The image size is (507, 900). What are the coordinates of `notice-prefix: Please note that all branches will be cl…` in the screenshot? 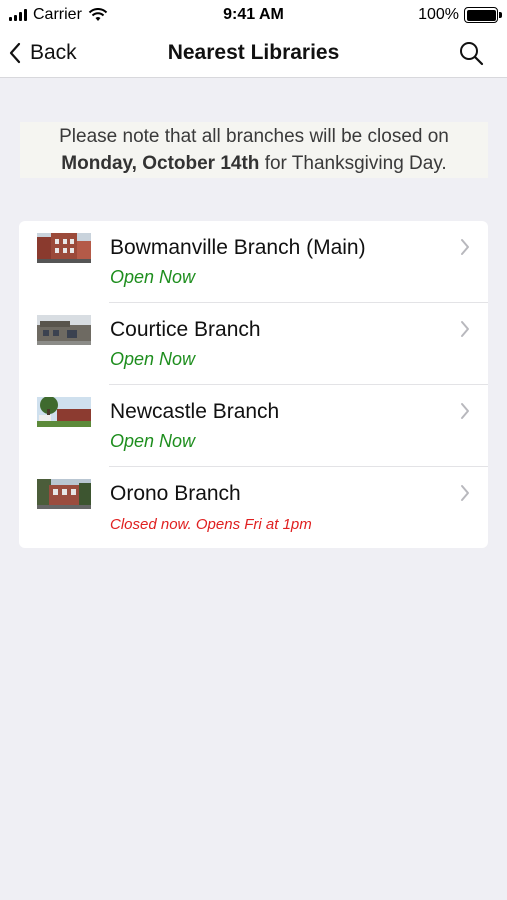 It's located at (254, 136).